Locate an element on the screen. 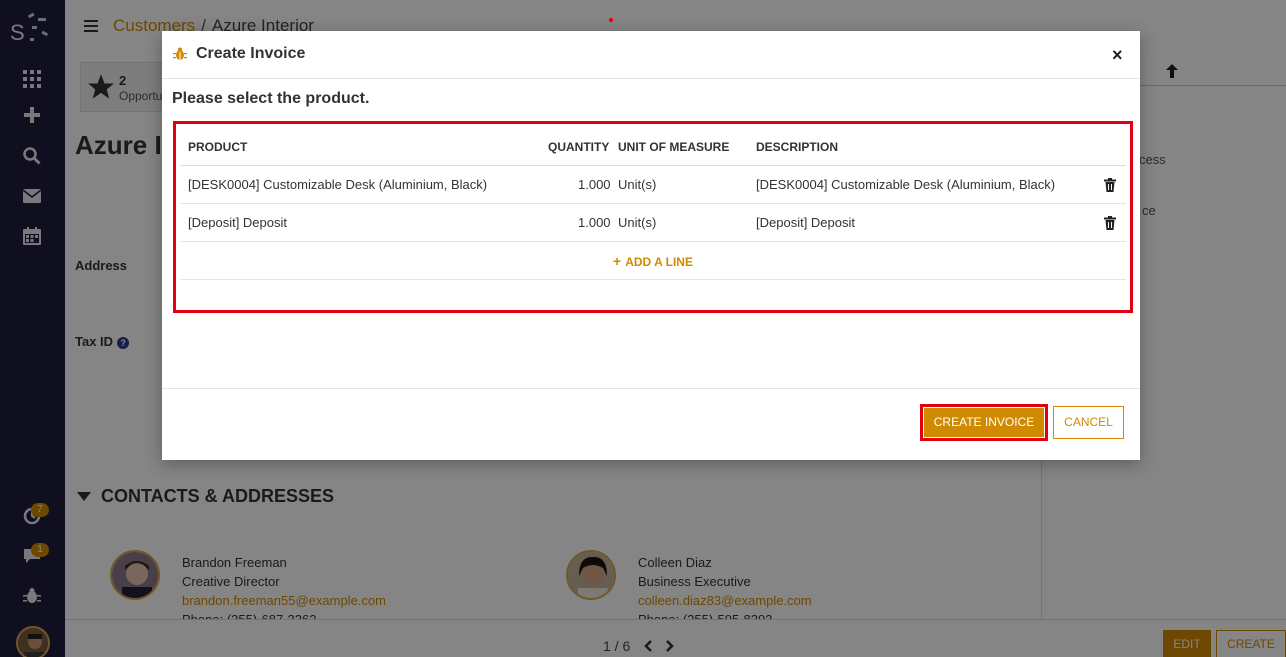 This screenshot has width=1286, height=657. add-line-button: + ADD A LINE is located at coordinates (653, 261).